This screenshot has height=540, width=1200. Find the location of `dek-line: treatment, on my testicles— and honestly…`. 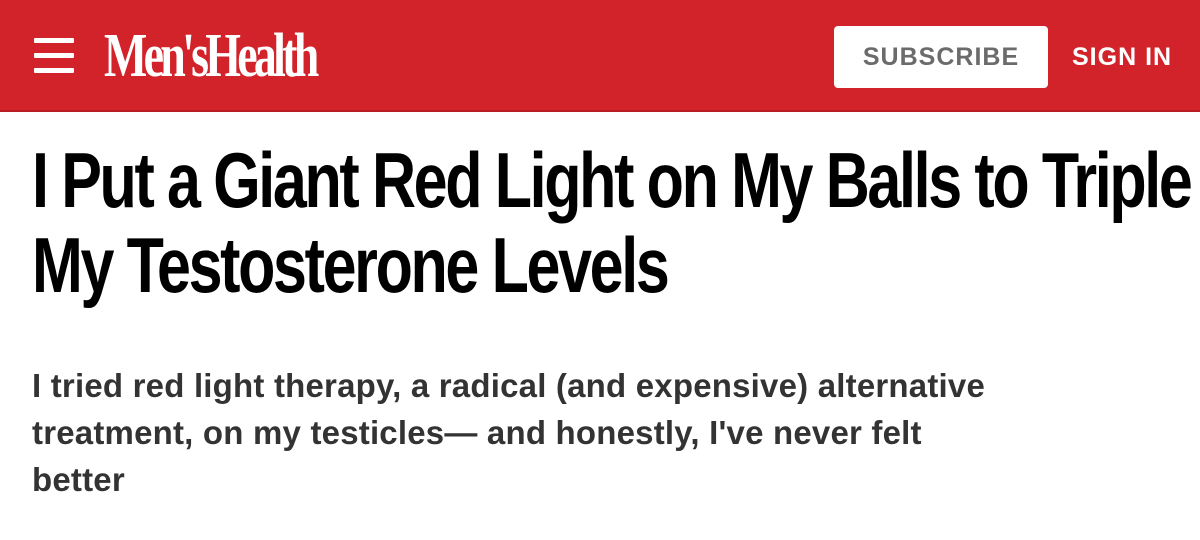

dek-line: treatment, on my testicles— and honestly… is located at coordinates (477, 432).